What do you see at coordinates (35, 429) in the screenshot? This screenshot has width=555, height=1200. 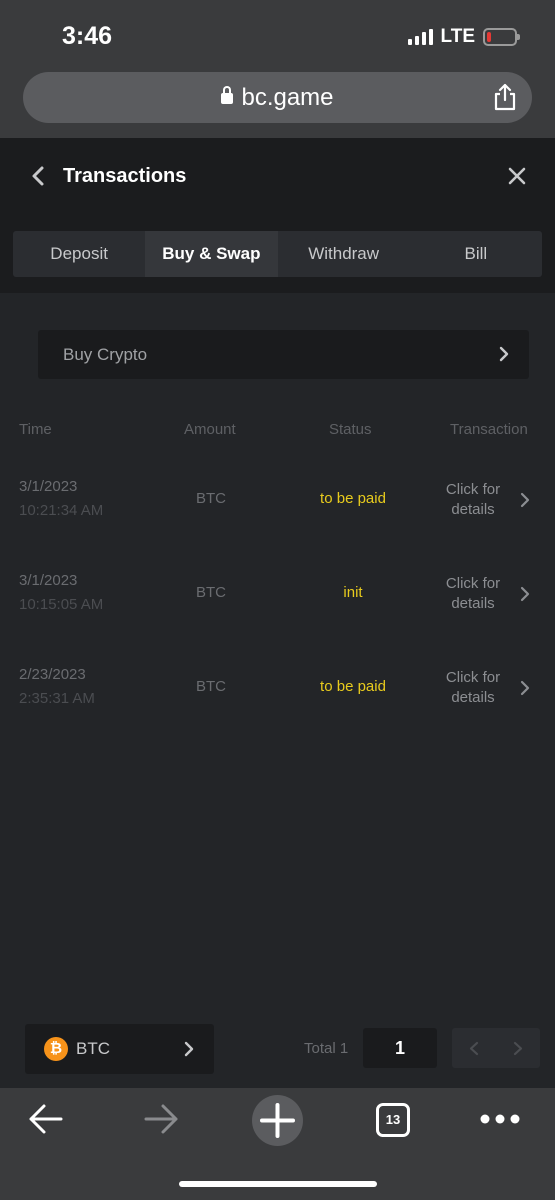 I see `column-header-time: Time` at bounding box center [35, 429].